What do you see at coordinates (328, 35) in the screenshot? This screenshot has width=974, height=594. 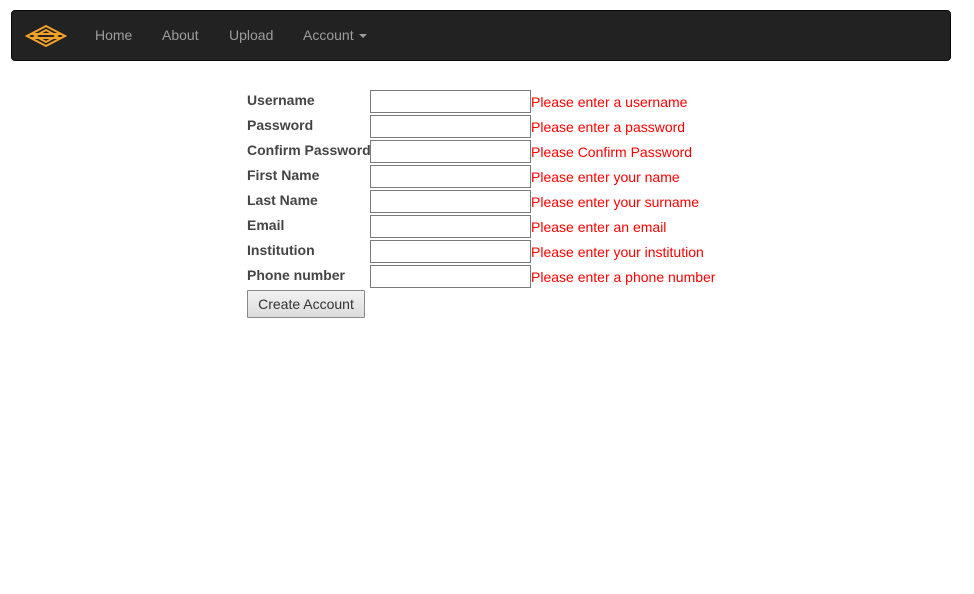 I see `nav-account-label: Account` at bounding box center [328, 35].